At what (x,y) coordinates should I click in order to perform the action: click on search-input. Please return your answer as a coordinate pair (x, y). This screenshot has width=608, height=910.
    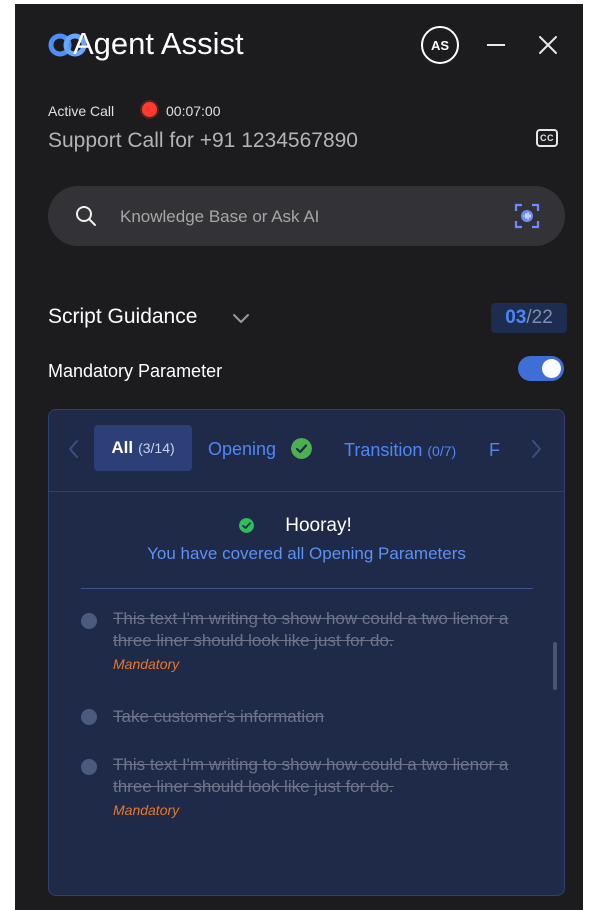
    Looking at the image, I should click on (310, 217).